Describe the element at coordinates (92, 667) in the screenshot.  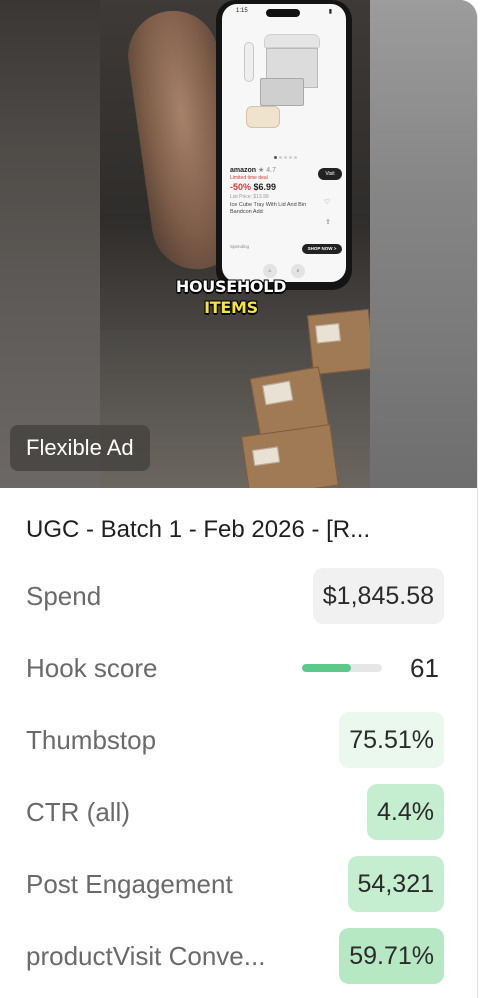
I see `metric-label: Hook score` at that location.